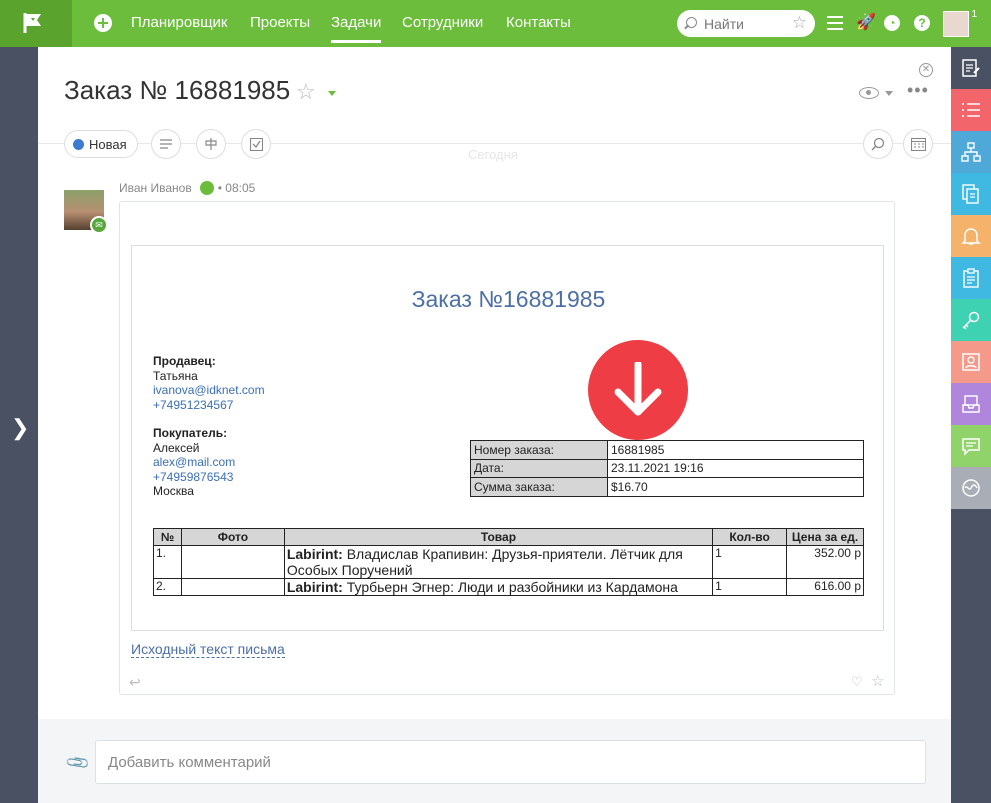 The height and width of the screenshot is (803, 991). Describe the element at coordinates (175, 375) in the screenshot. I see `seller-name: Татьяна` at that location.